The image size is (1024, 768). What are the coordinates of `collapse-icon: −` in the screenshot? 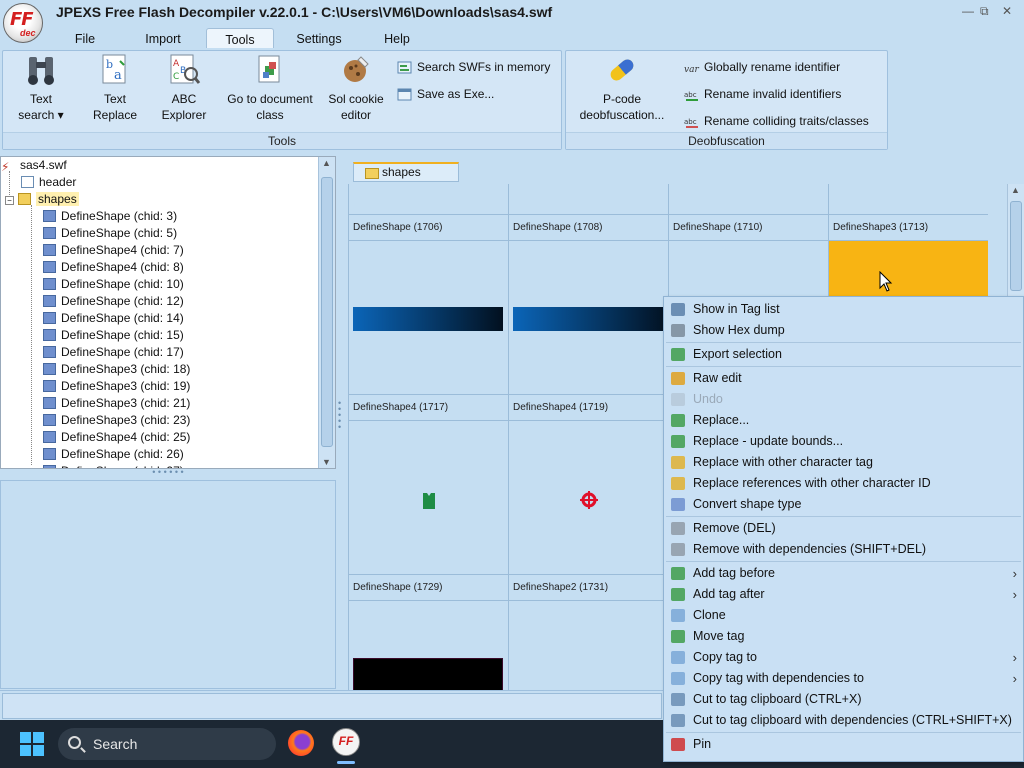 It's located at (9, 200).